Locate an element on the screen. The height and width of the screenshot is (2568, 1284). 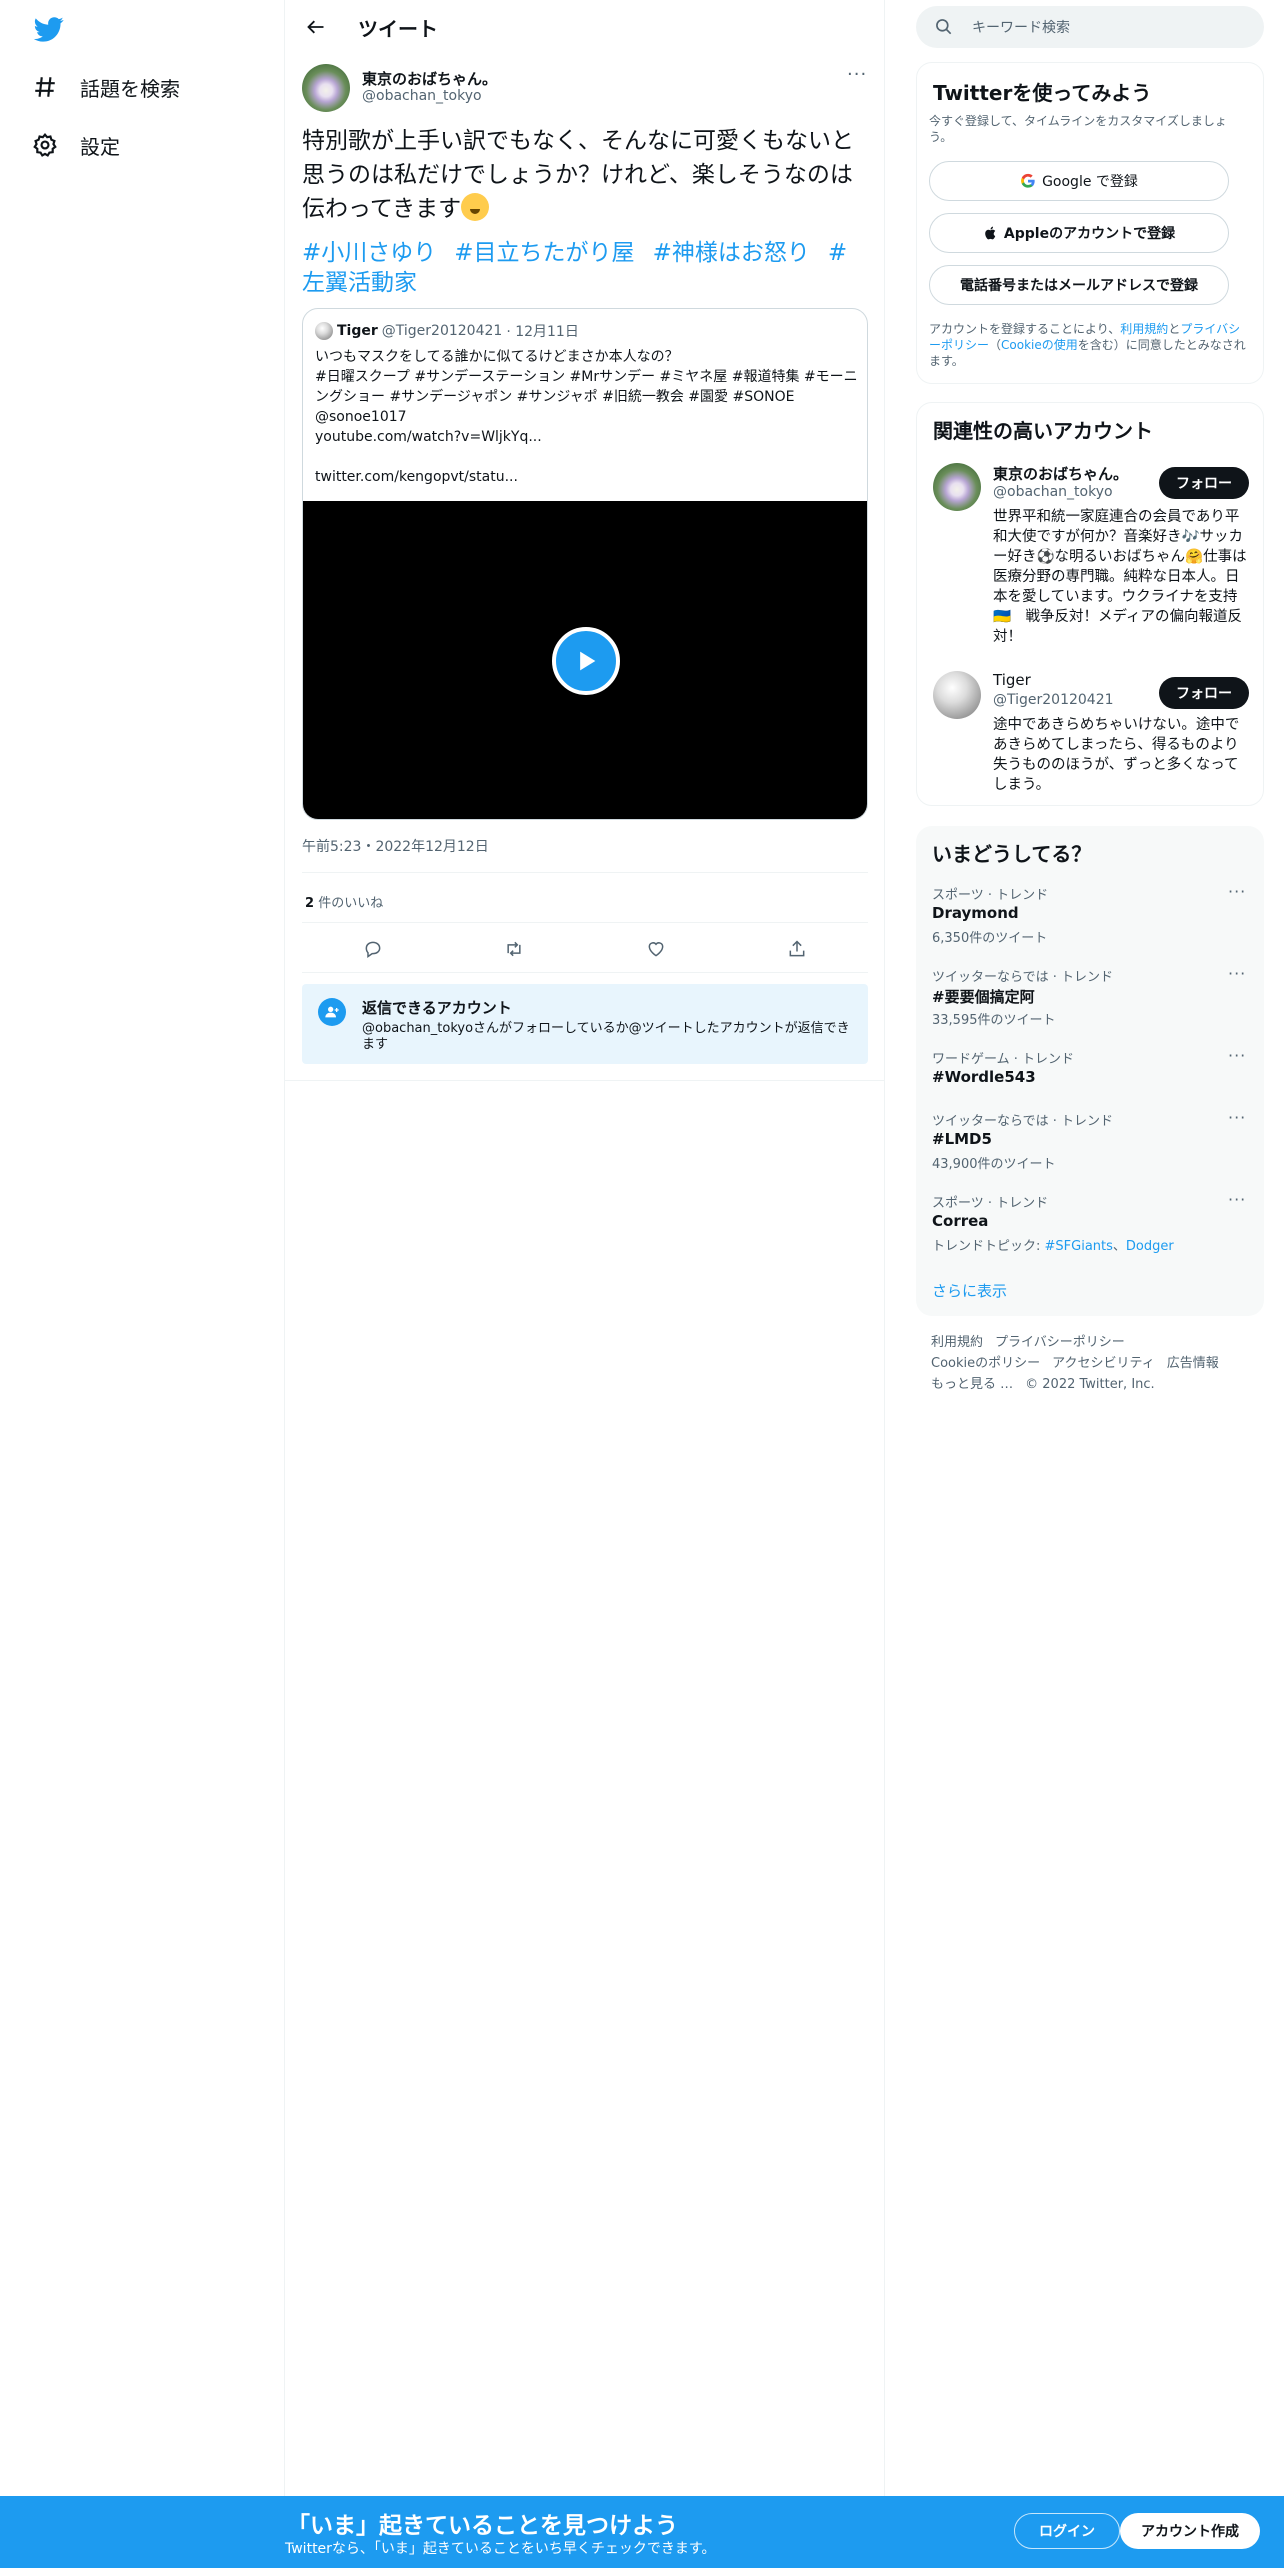
account-name: 東京のおばちゃん。 is located at coordinates (1060, 473).